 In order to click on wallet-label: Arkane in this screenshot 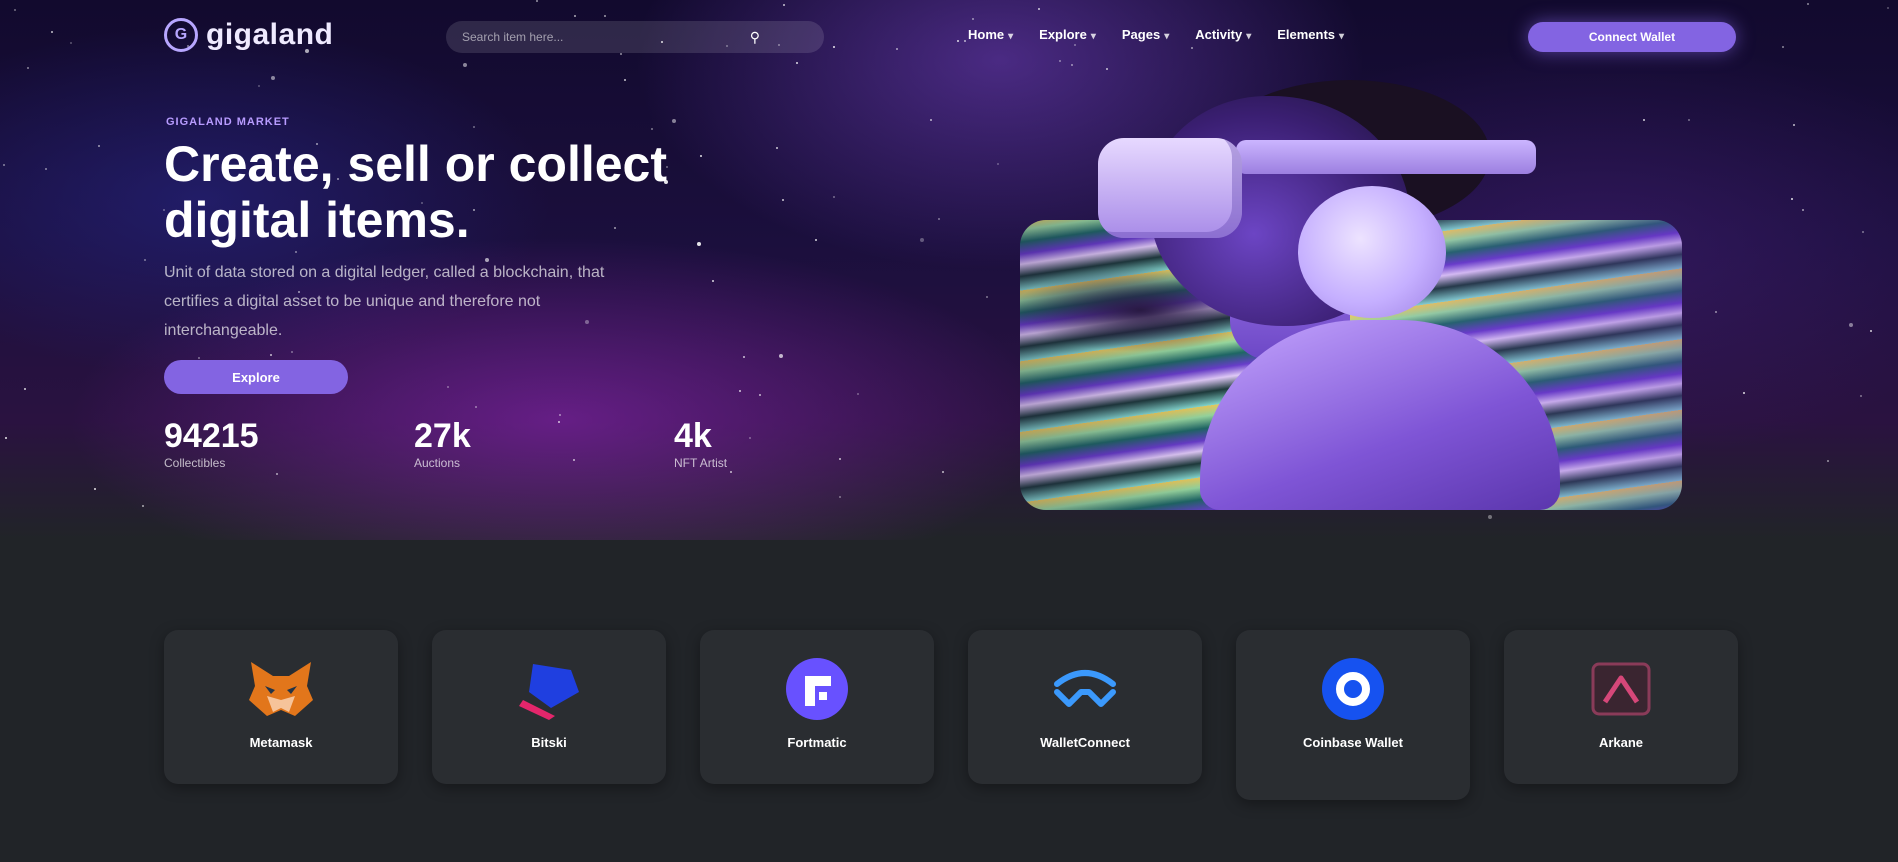, I will do `click(1621, 742)`.